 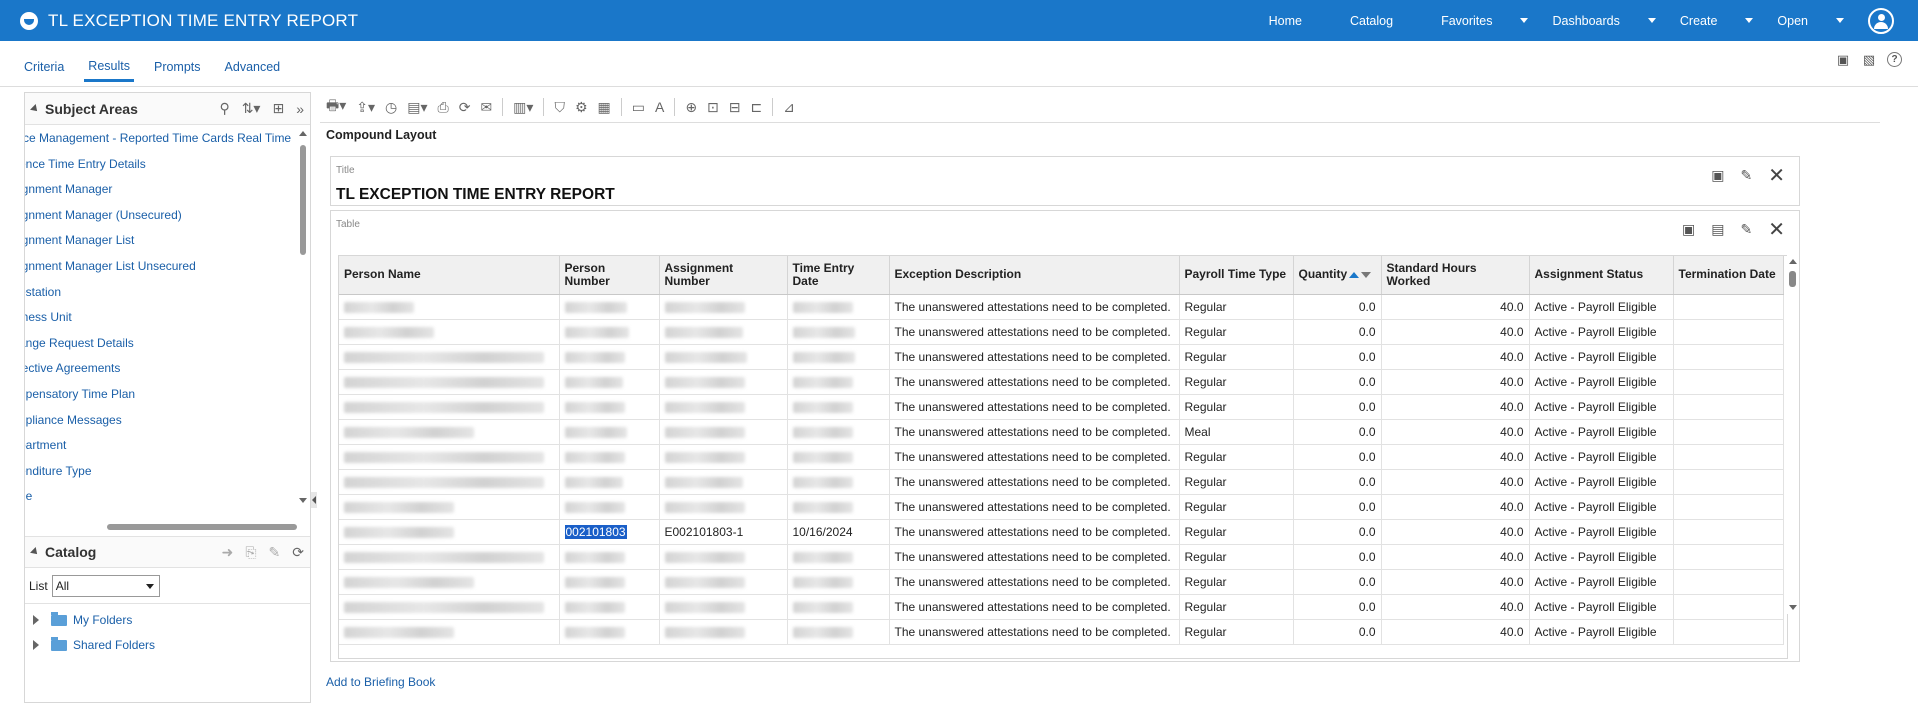 I want to click on arrow-right-icon: ➜, so click(x=228, y=552).